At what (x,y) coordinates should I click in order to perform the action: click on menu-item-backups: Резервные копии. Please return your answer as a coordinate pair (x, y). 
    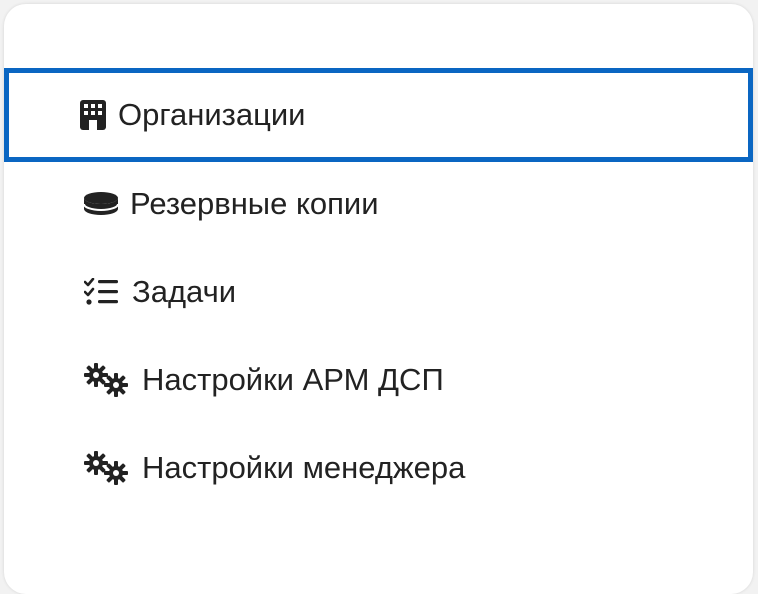
    Looking at the image, I should click on (378, 204).